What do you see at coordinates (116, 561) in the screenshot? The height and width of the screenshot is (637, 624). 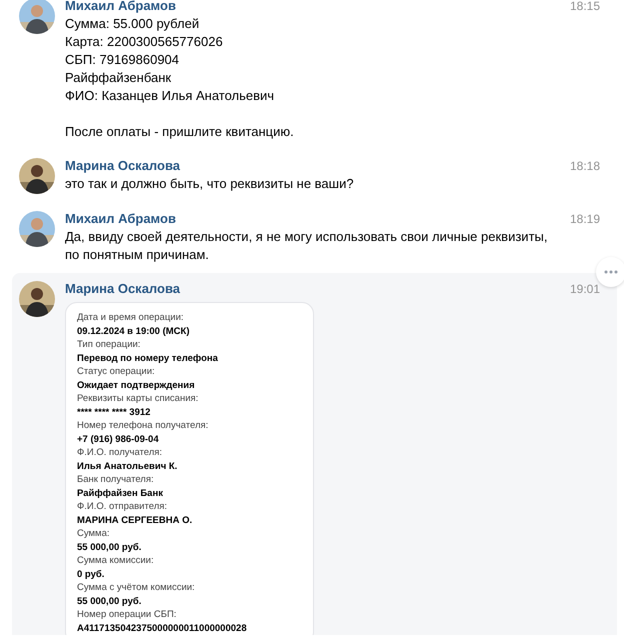 I see `receipt-label: Сумма комиссии:` at bounding box center [116, 561].